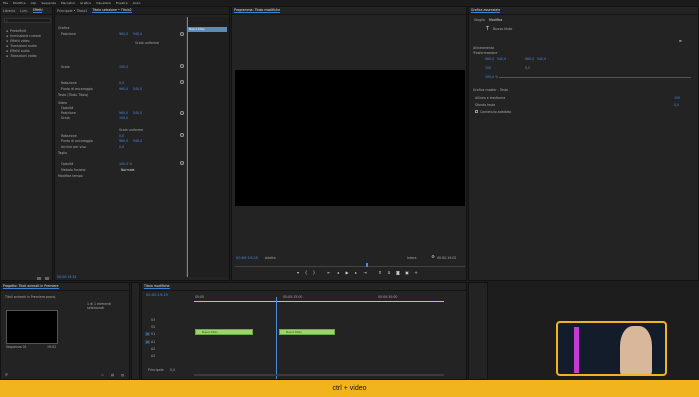 This screenshot has height=397, width=699. What do you see at coordinates (338, 273) in the screenshot?
I see `step-back-icon: ◂` at bounding box center [338, 273].